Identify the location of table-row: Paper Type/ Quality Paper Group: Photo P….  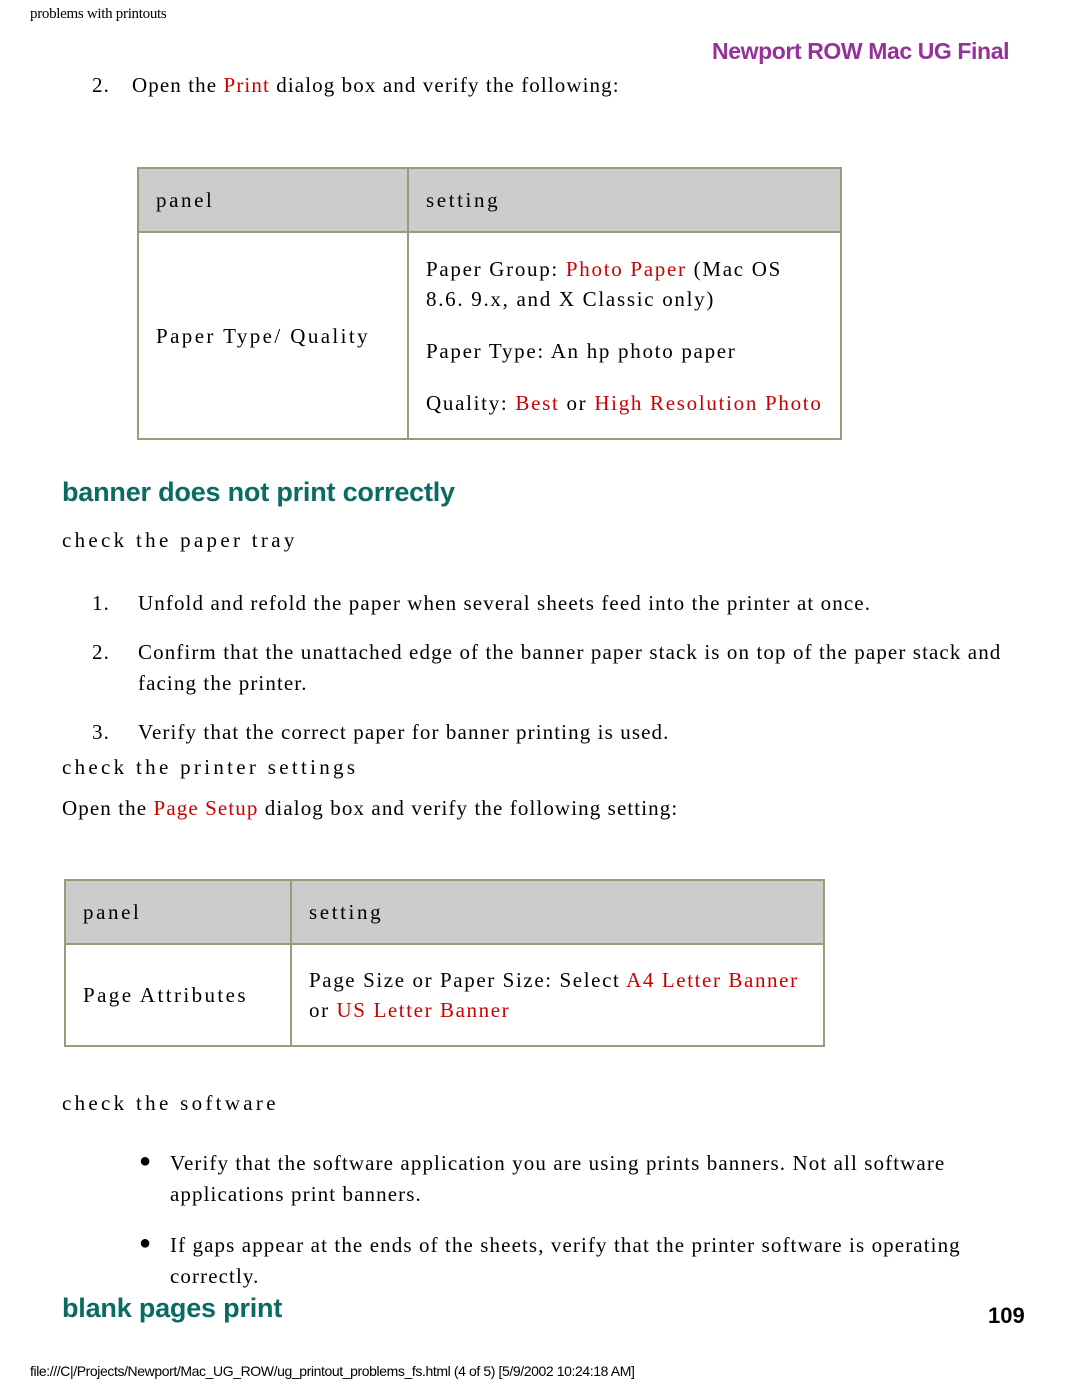
(489, 335).